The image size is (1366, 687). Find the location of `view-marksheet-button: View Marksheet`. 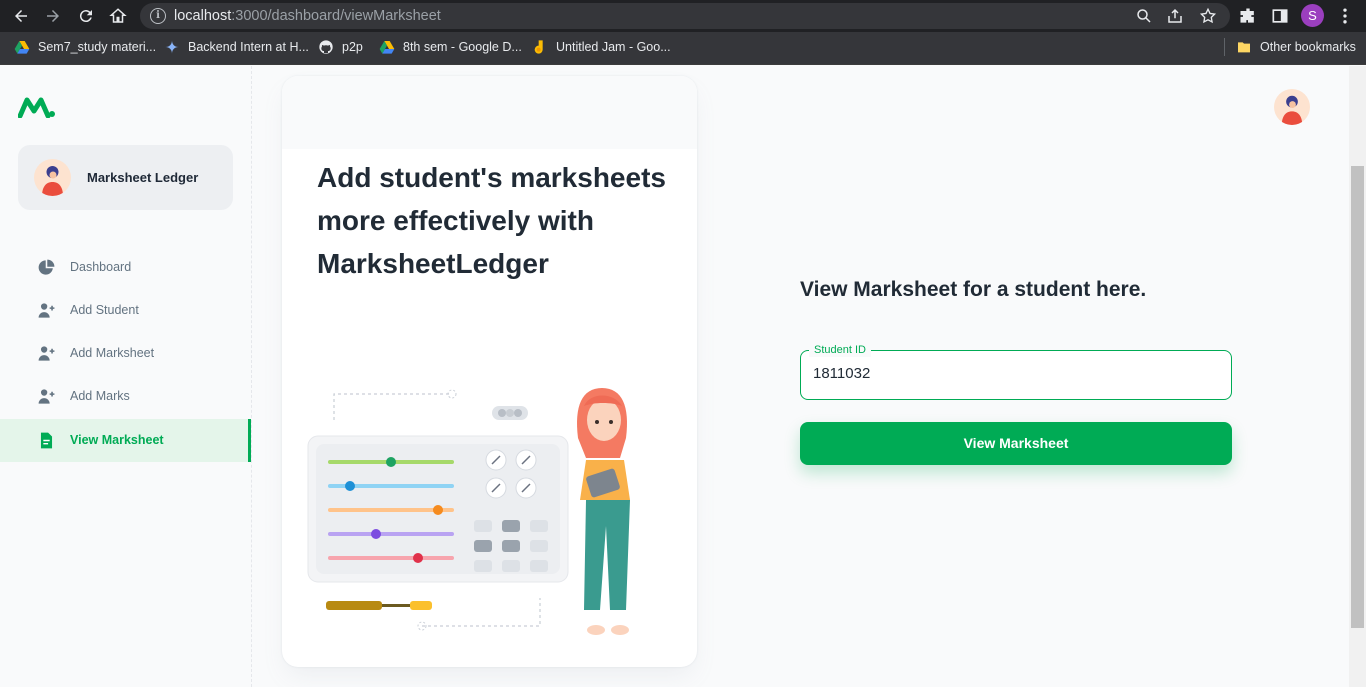

view-marksheet-button: View Marksheet is located at coordinates (1016, 443).